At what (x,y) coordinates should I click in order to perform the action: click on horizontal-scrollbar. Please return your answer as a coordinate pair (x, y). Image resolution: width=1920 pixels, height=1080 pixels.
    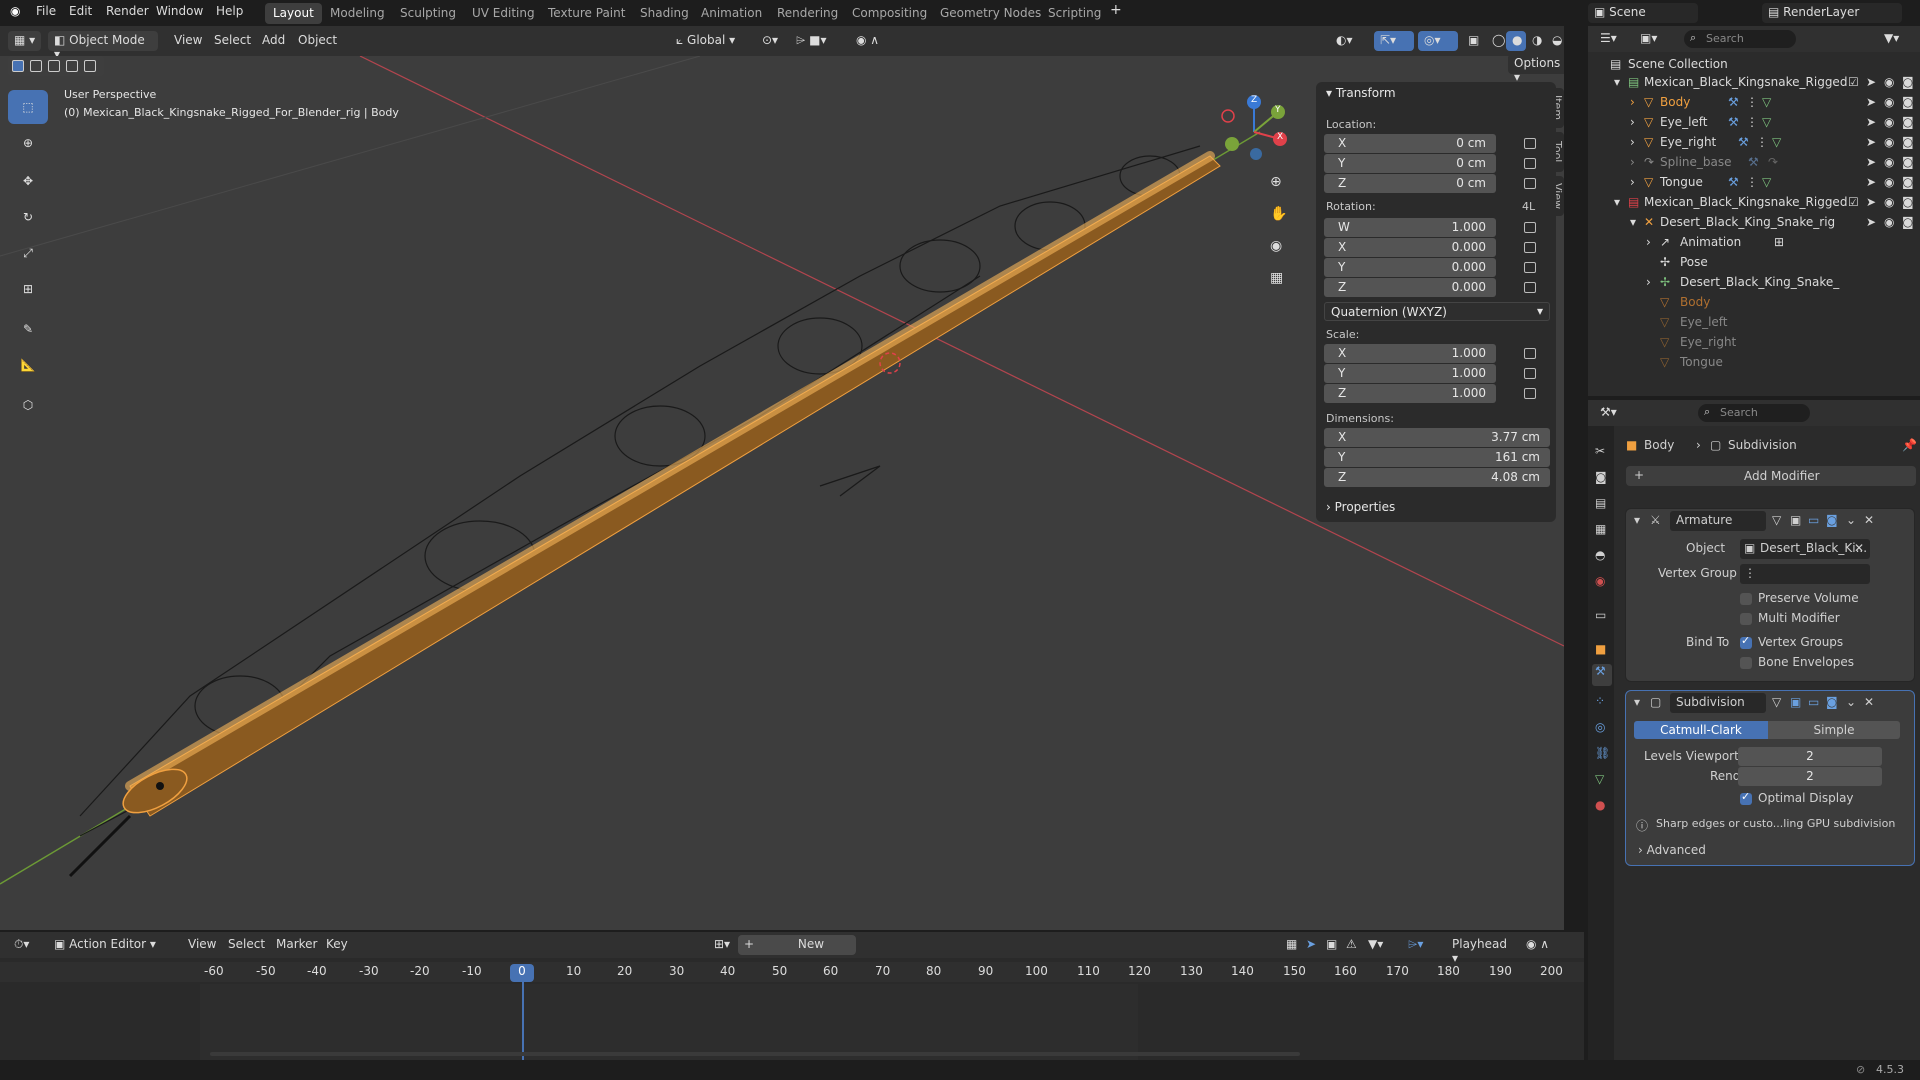
    Looking at the image, I should click on (755, 1054).